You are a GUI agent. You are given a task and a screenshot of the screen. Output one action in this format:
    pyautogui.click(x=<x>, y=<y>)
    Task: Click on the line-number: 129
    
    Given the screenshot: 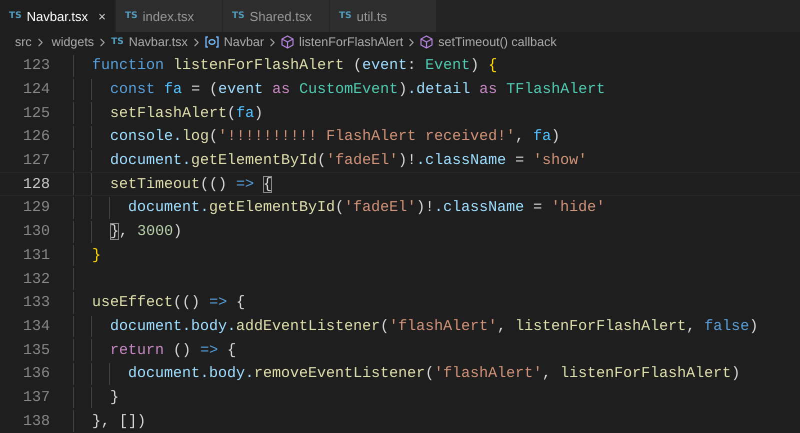 What is the action you would take?
    pyautogui.click(x=36, y=207)
    